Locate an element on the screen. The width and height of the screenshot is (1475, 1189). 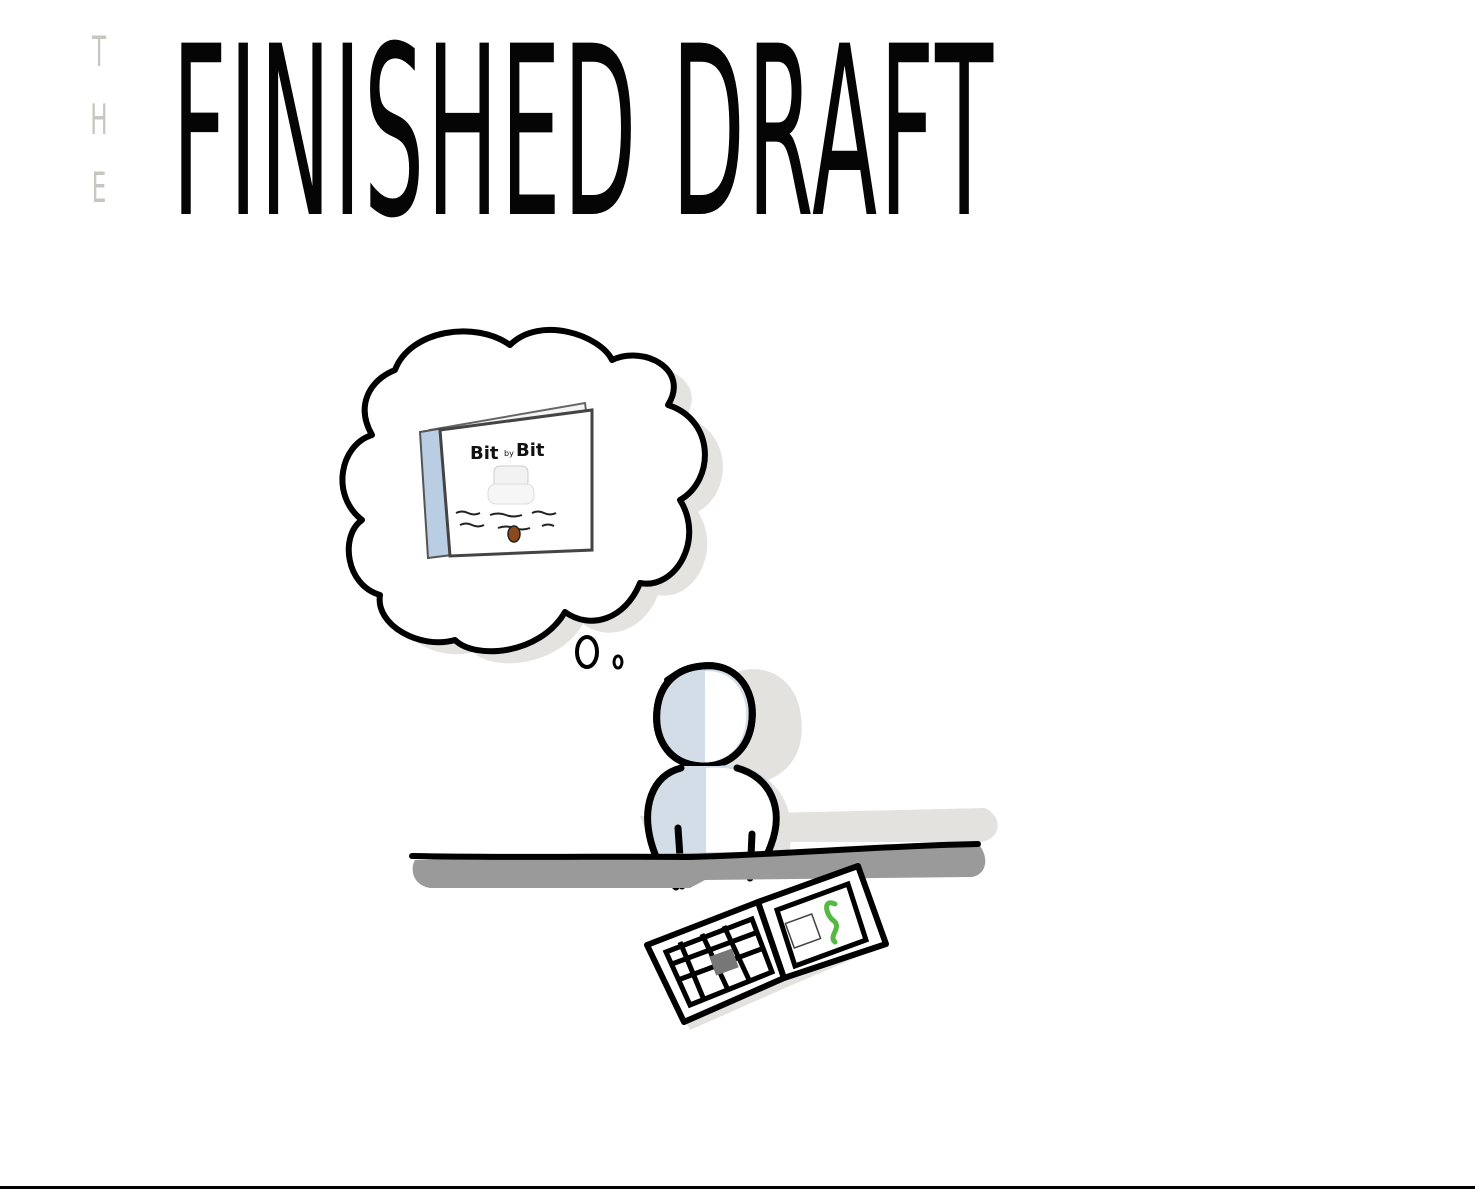
thought-book-title-left: Bit is located at coordinates (484, 453).